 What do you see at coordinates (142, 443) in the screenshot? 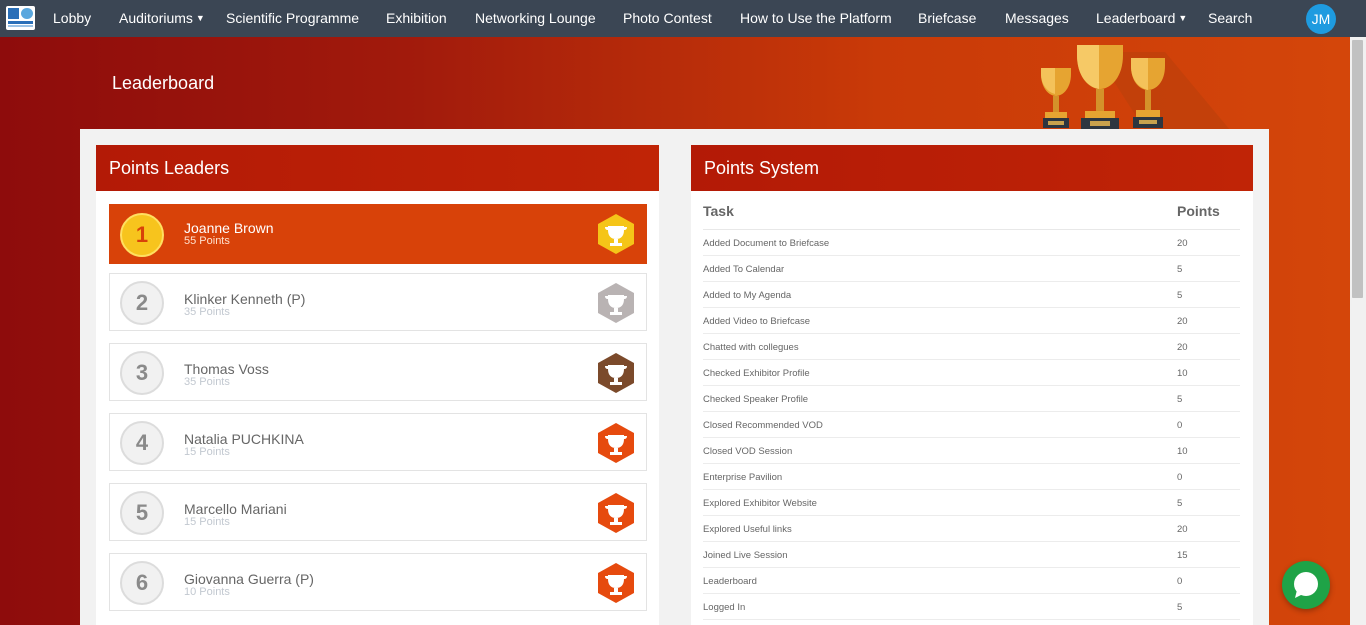
I see `rank-badge: 4` at bounding box center [142, 443].